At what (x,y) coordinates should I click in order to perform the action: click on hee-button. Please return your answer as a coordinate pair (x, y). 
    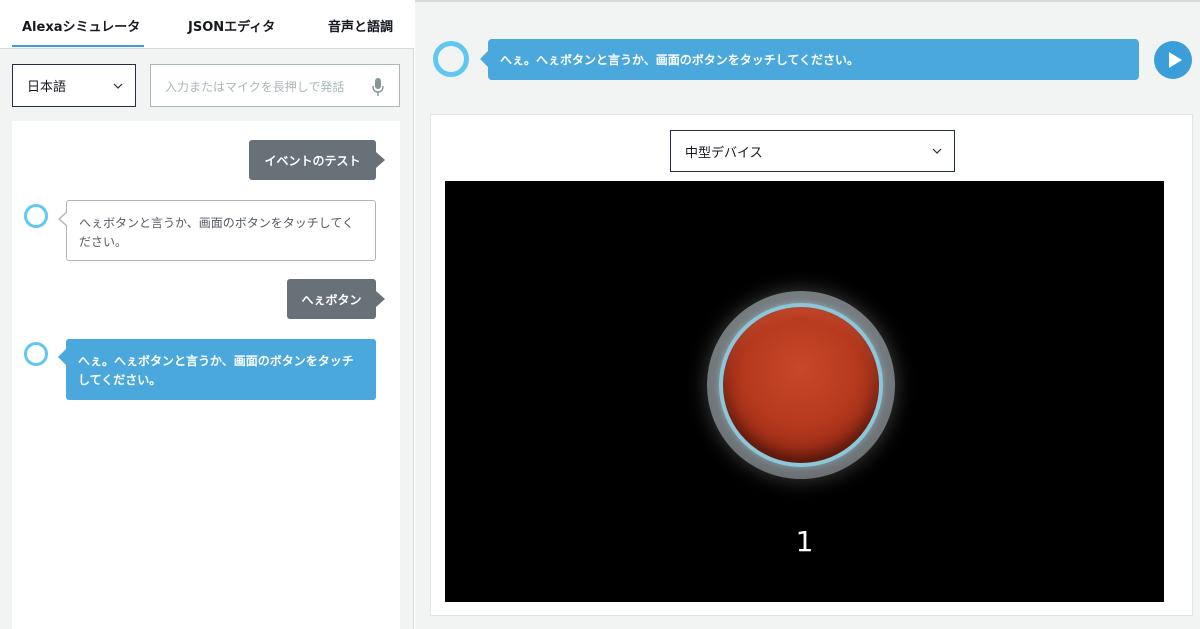
    Looking at the image, I should click on (801, 385).